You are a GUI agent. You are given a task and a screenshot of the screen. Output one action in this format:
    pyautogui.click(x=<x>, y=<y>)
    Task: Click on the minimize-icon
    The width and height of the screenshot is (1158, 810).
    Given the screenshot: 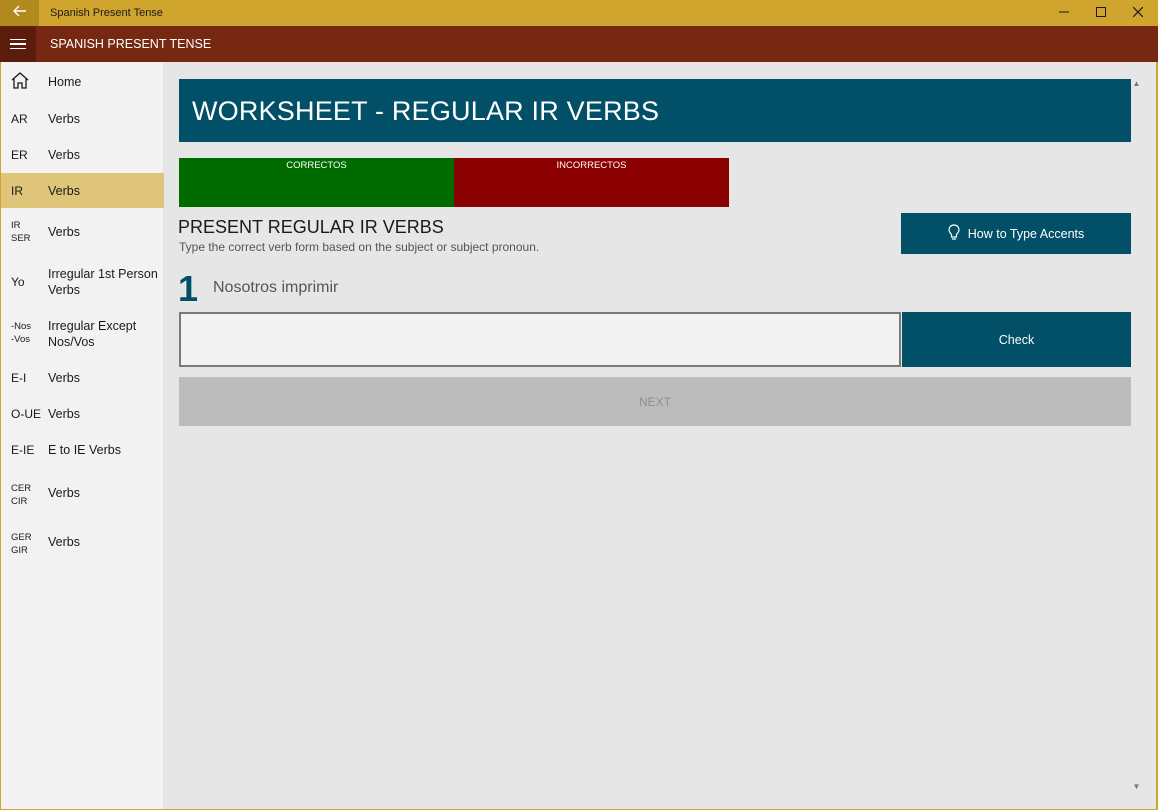 What is the action you would take?
    pyautogui.click(x=1064, y=13)
    